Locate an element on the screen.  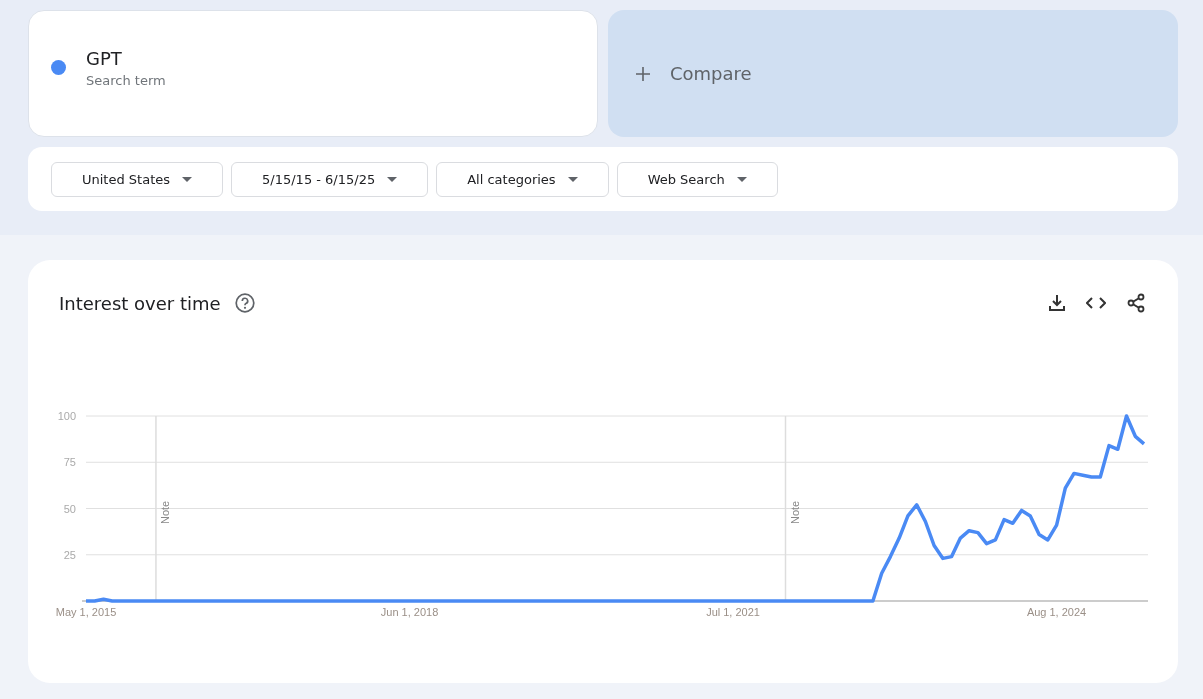
term-subtitle: Search term is located at coordinates (126, 80).